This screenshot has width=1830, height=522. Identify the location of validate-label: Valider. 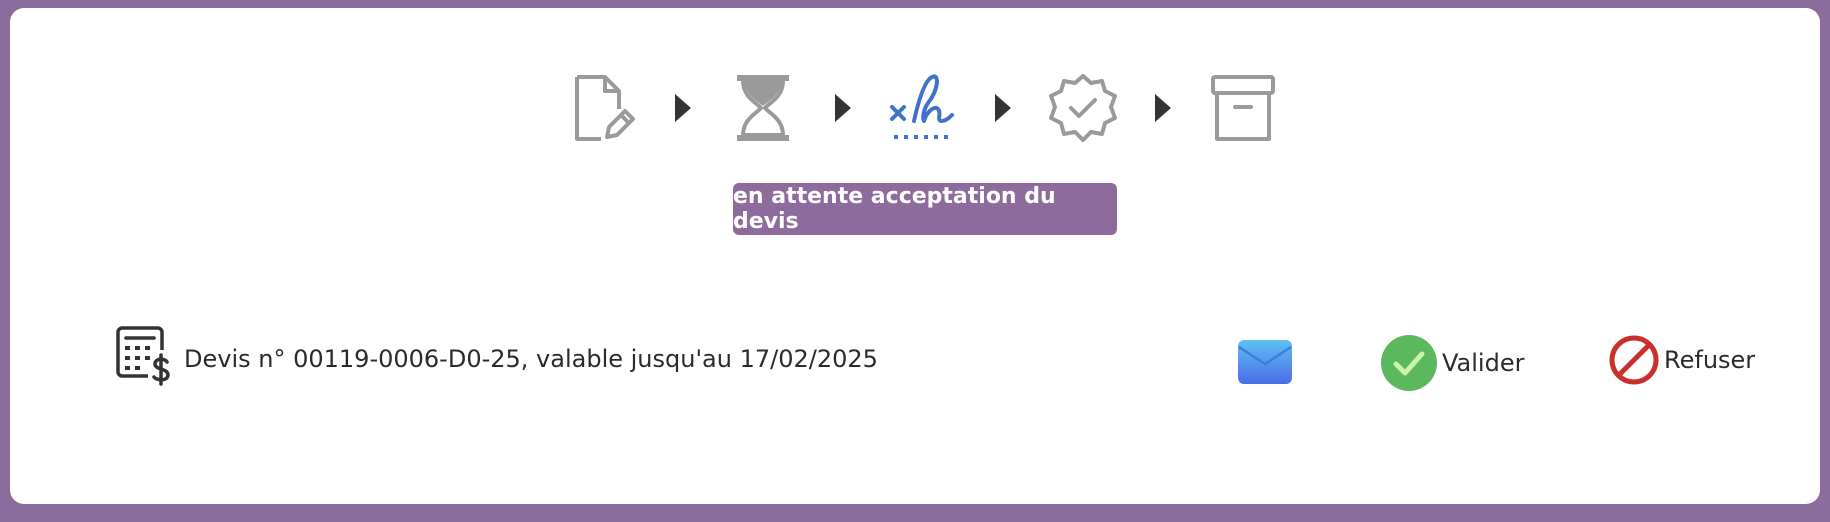
(1483, 363).